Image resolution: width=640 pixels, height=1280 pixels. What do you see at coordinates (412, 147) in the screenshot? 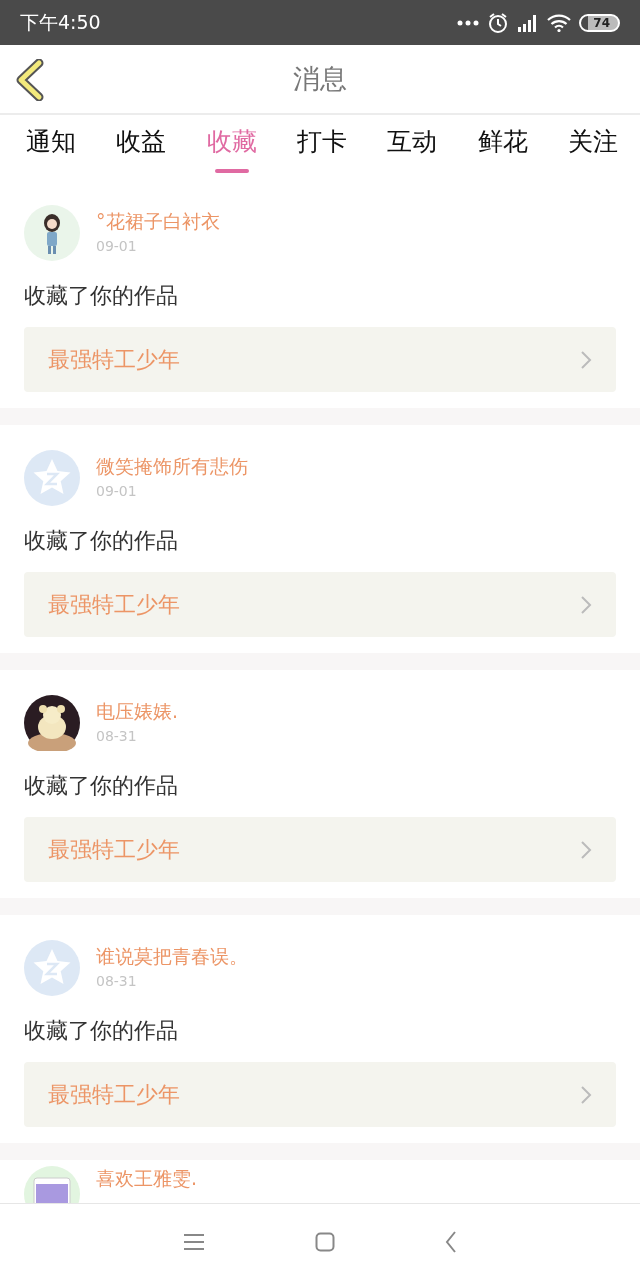
I see `tab: 互动` at bounding box center [412, 147].